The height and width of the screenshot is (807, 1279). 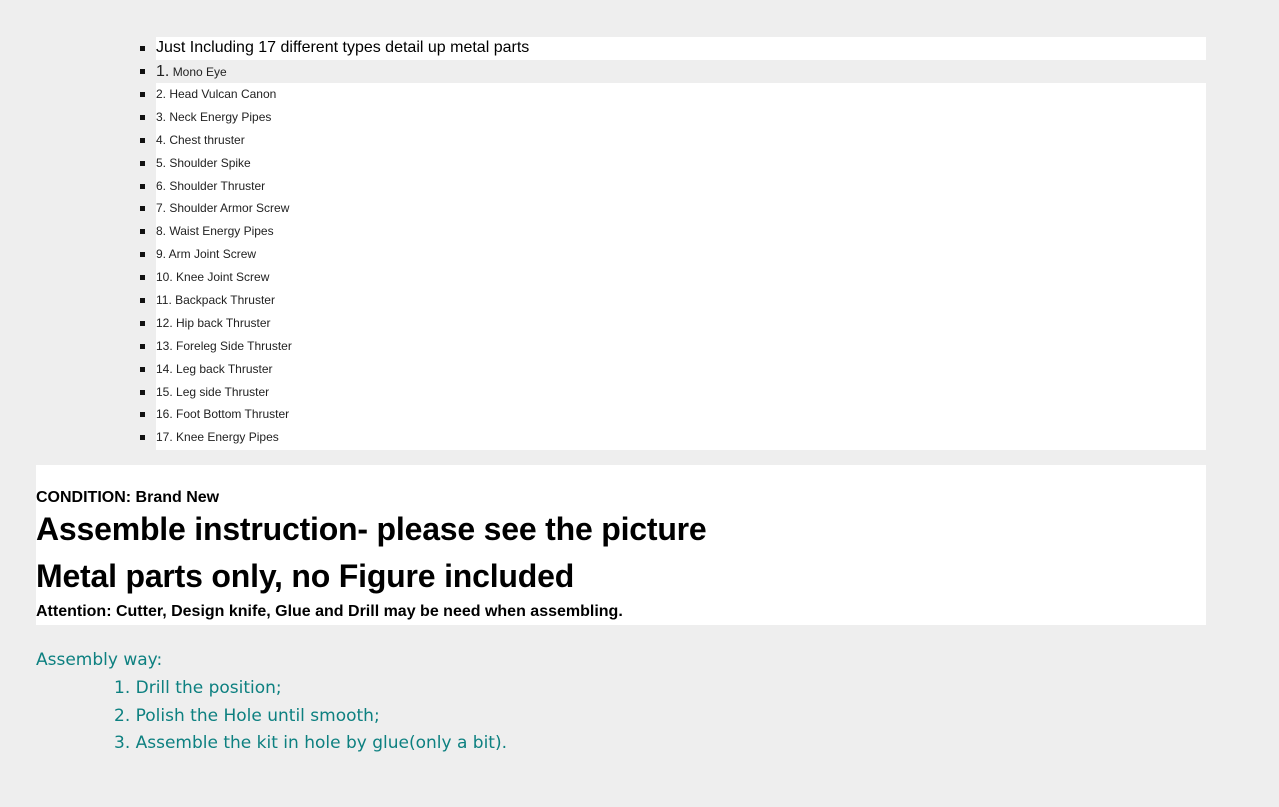 I want to click on list-item: 3. Neck Energy Pipes, so click(x=673, y=117).